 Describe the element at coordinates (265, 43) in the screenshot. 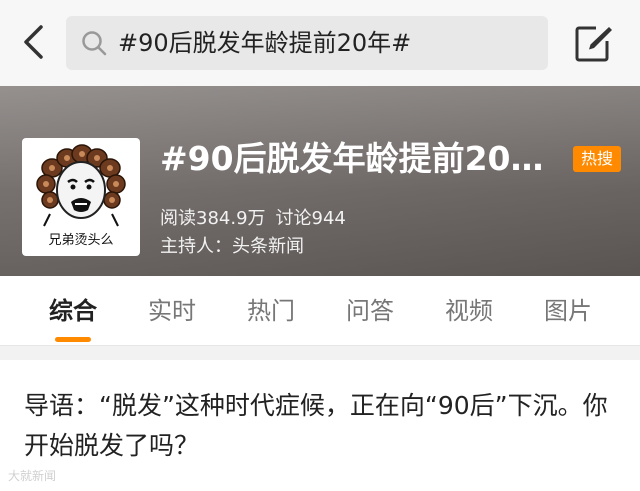

I see `search-query: #90后脱发年龄提前20年#` at that location.